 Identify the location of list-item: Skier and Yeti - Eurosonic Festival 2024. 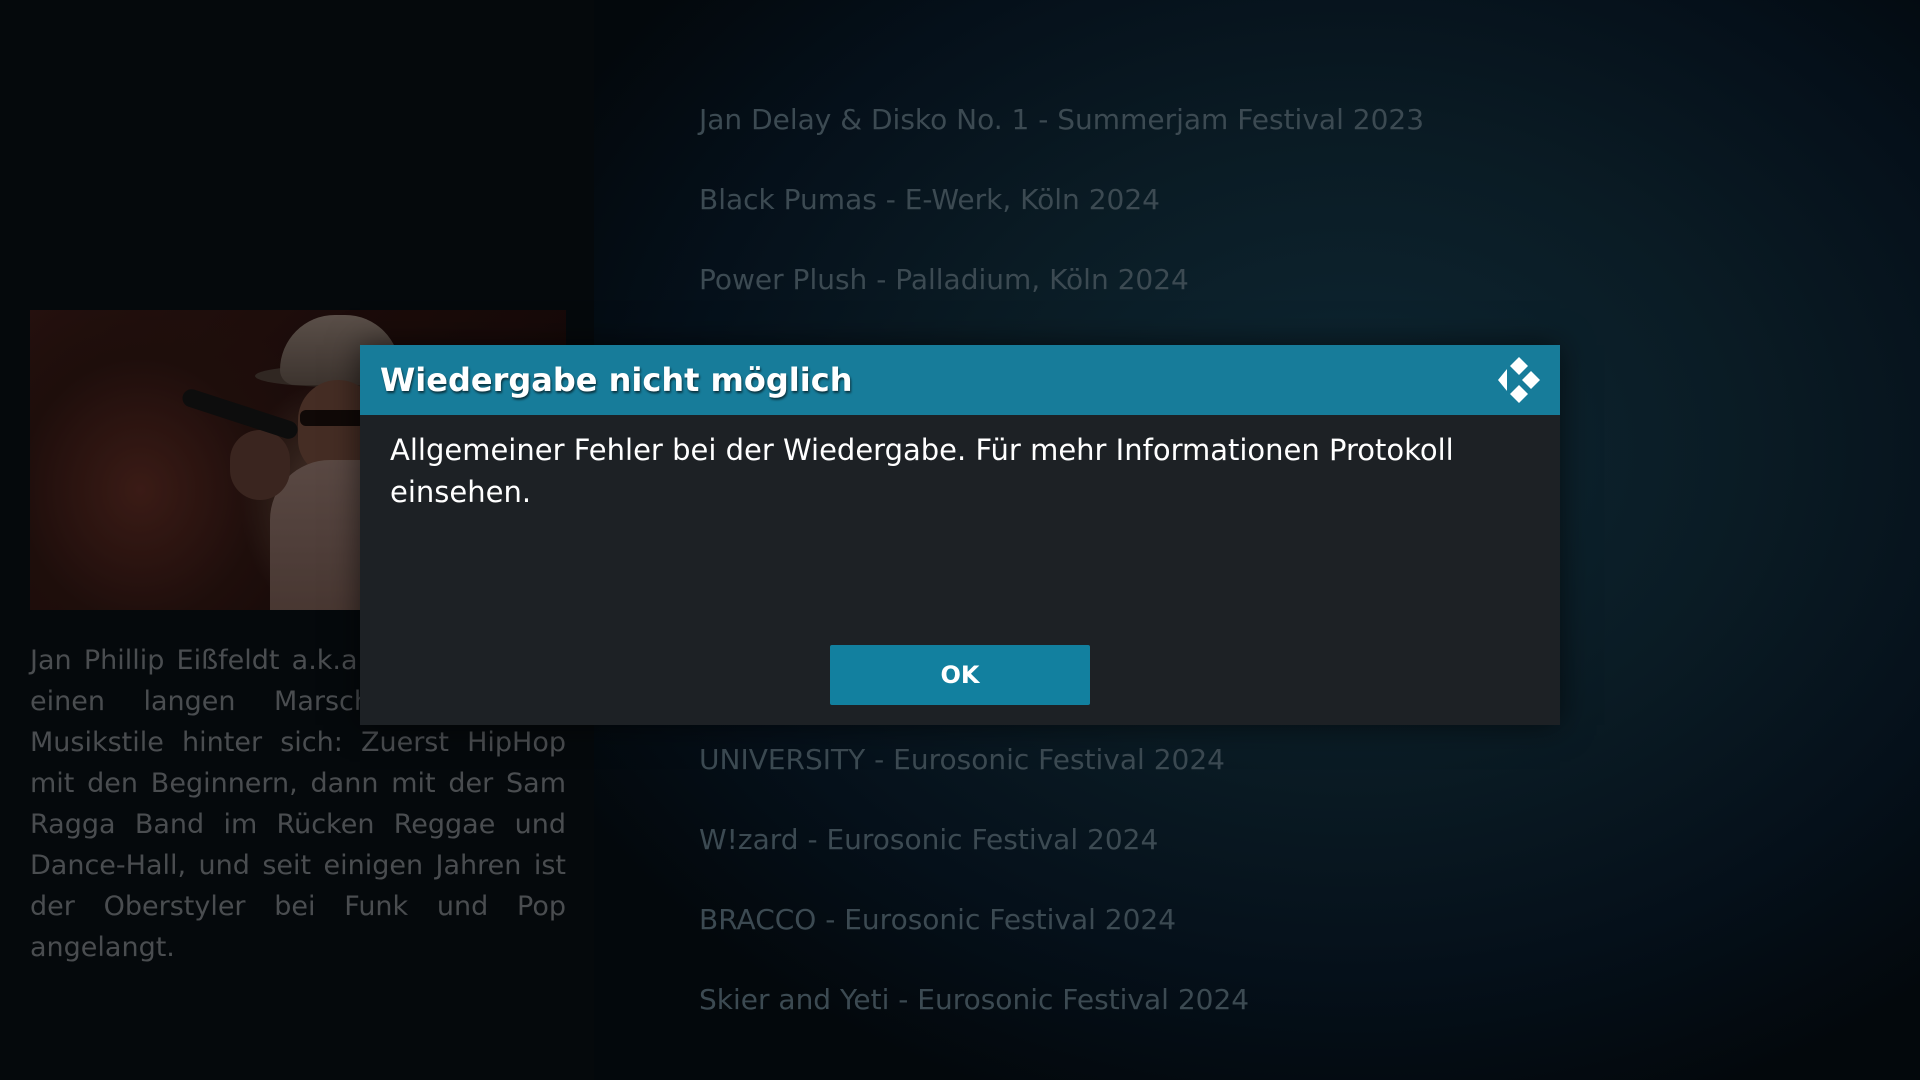
(1249, 1015).